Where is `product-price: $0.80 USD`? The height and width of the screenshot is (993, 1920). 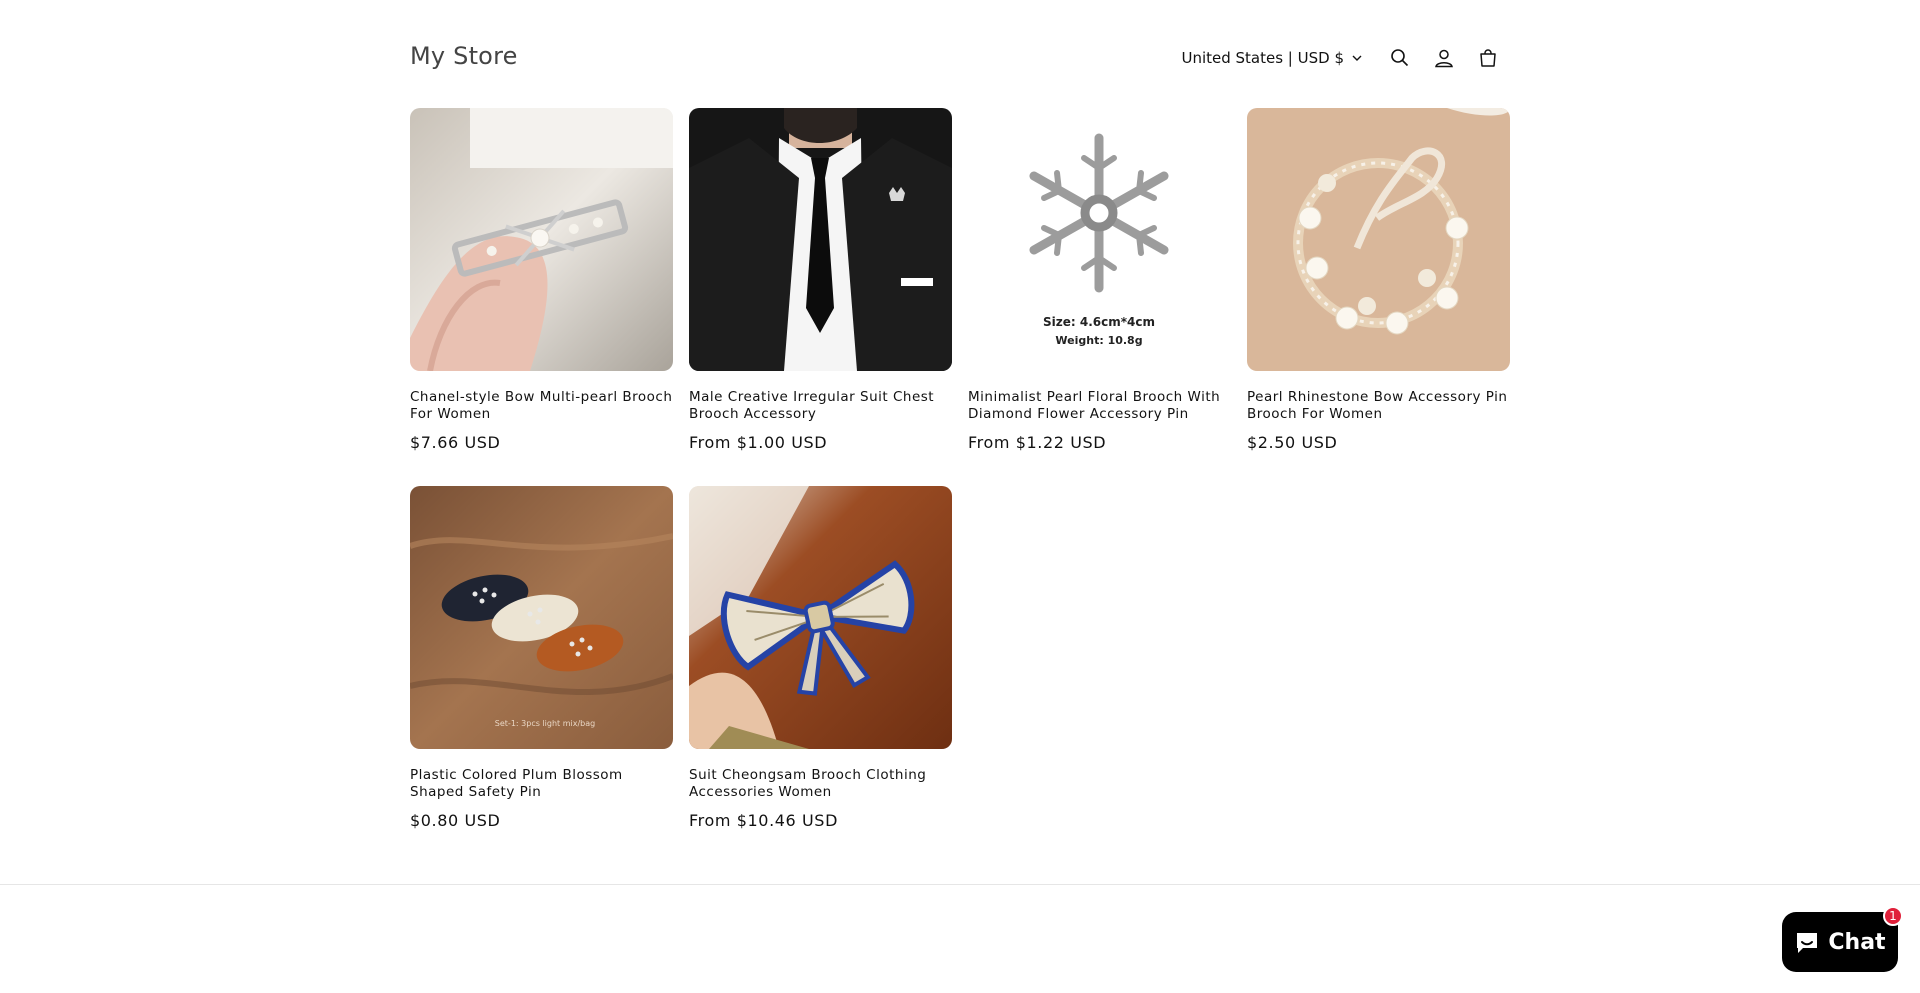 product-price: $0.80 USD is located at coordinates (455, 820).